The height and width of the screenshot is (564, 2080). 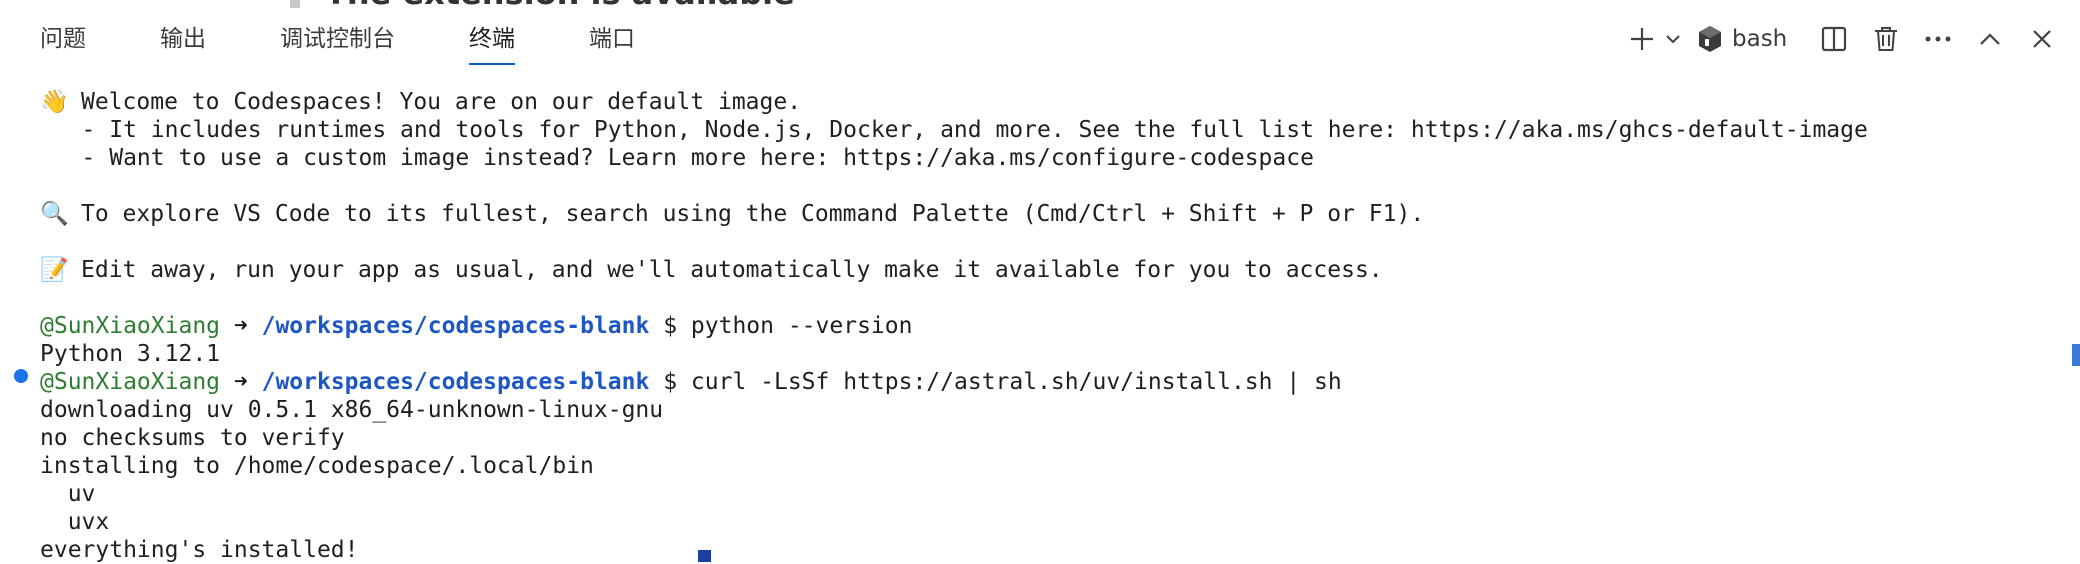 What do you see at coordinates (63, 39) in the screenshot?
I see `tab-problems: 问题` at bounding box center [63, 39].